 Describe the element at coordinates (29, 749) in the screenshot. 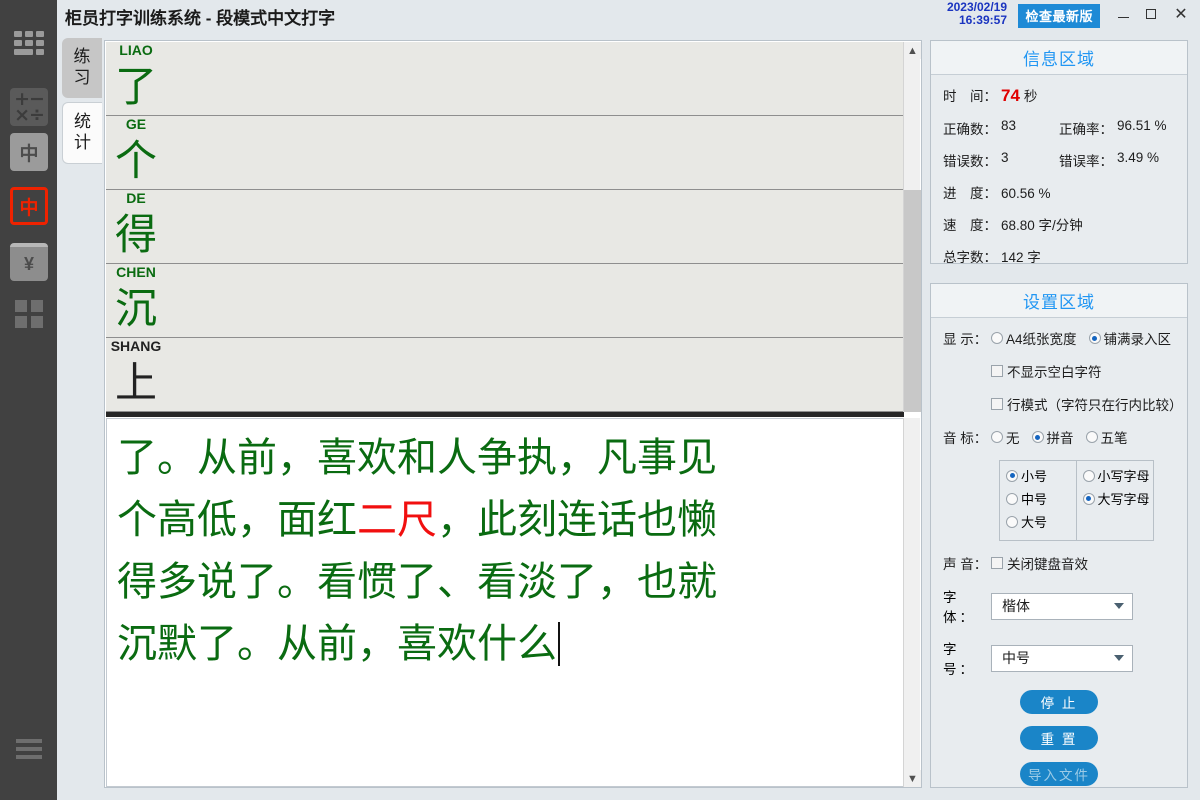

I see `hamburger-menu-icon` at that location.